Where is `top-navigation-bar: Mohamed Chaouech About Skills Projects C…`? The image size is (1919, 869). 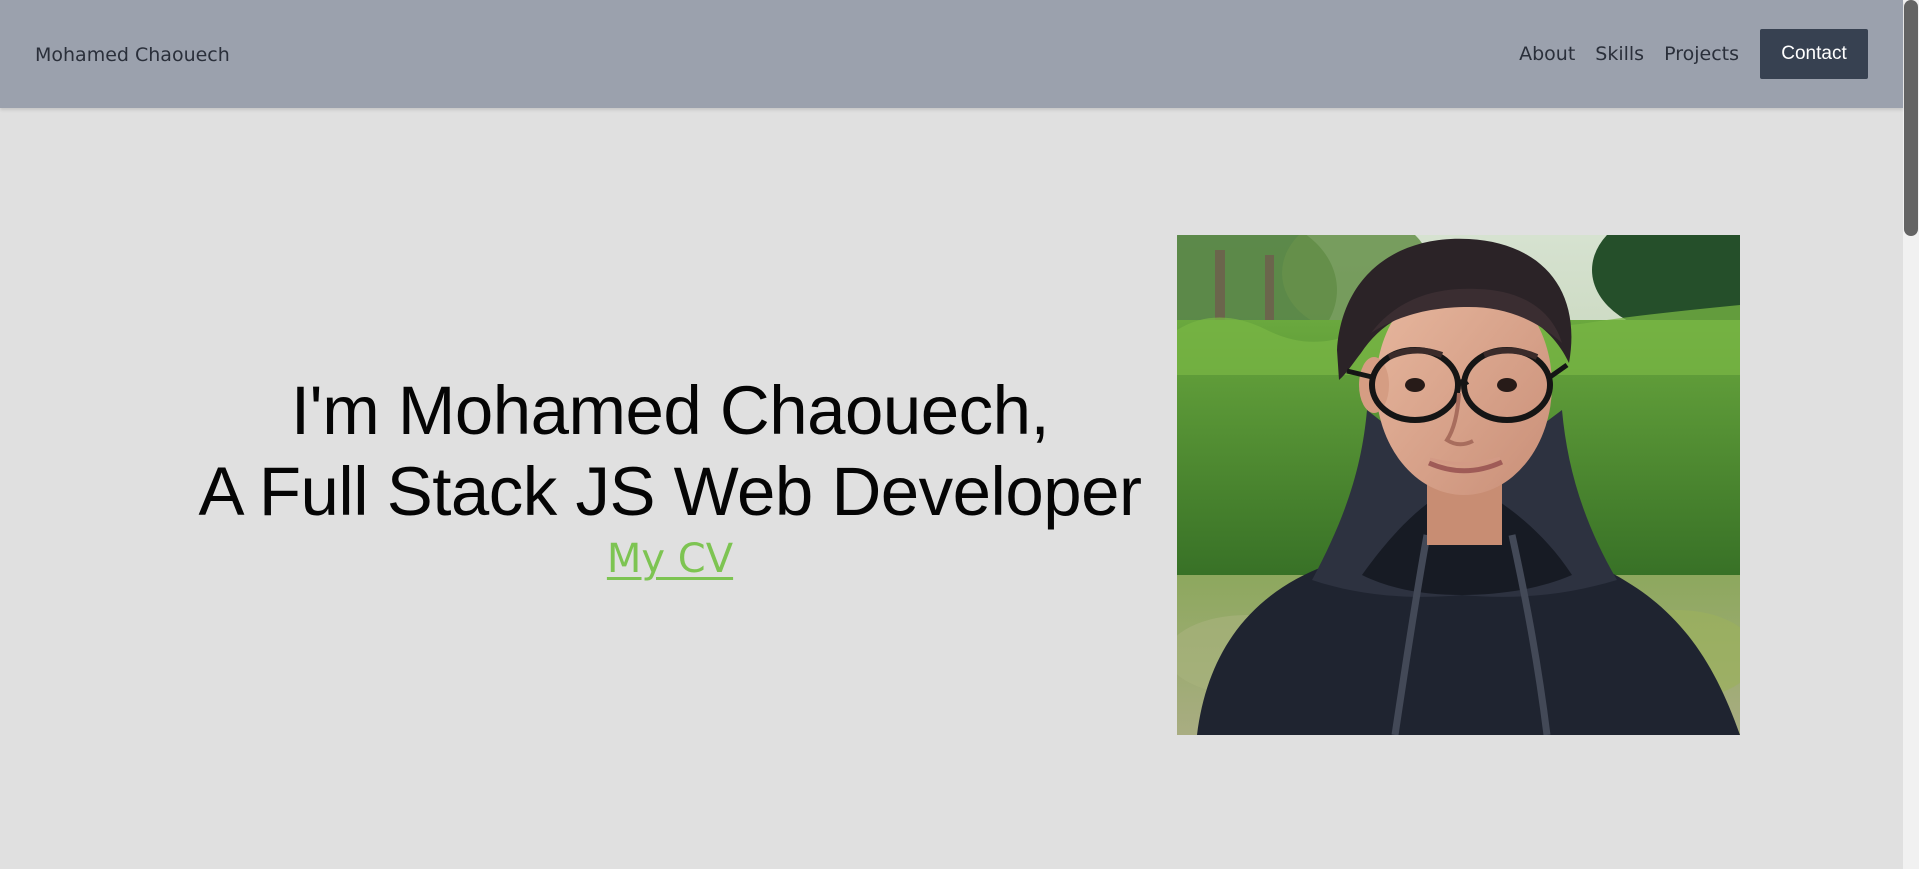
top-navigation-bar: Mohamed Chaouech About Skills Projects C… is located at coordinates (951, 54).